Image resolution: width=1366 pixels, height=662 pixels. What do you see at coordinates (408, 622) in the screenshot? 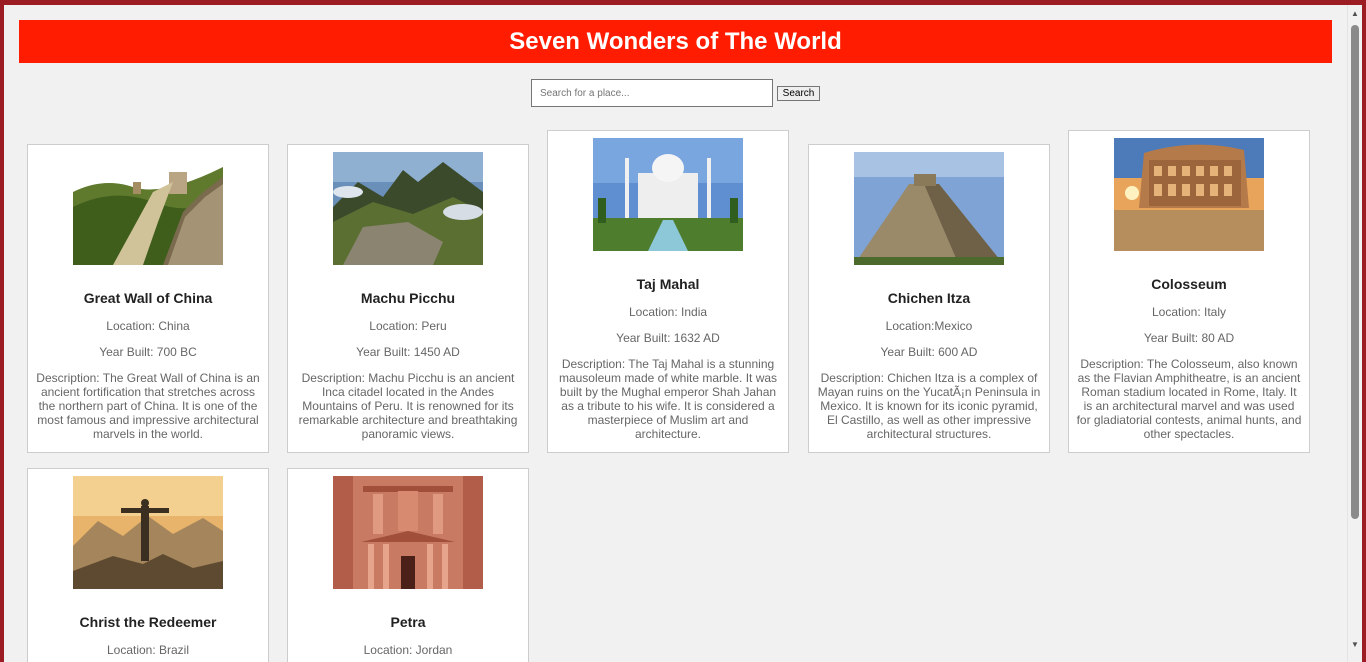
I see `wonder-name: Petra` at bounding box center [408, 622].